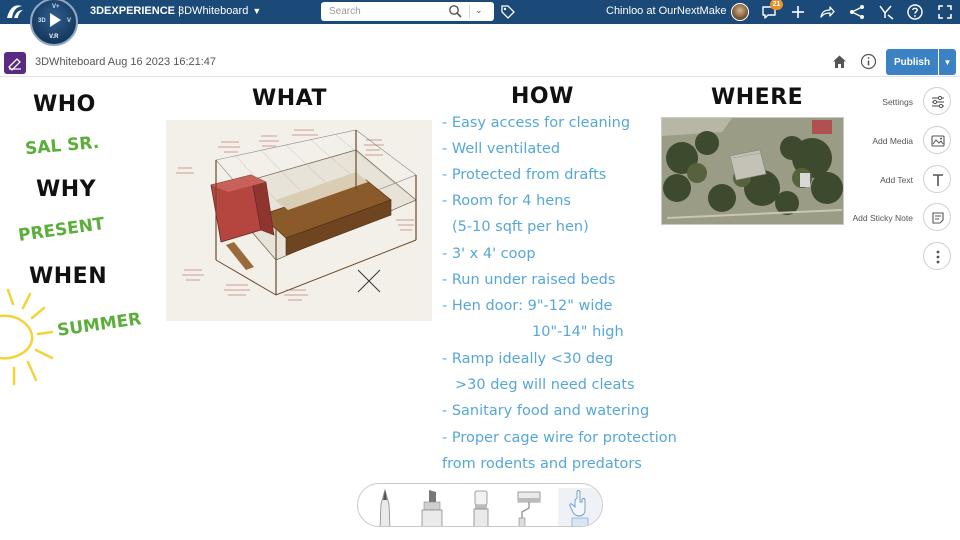  Describe the element at coordinates (15, 63) in the screenshot. I see `whiteboard-app-icon` at that location.